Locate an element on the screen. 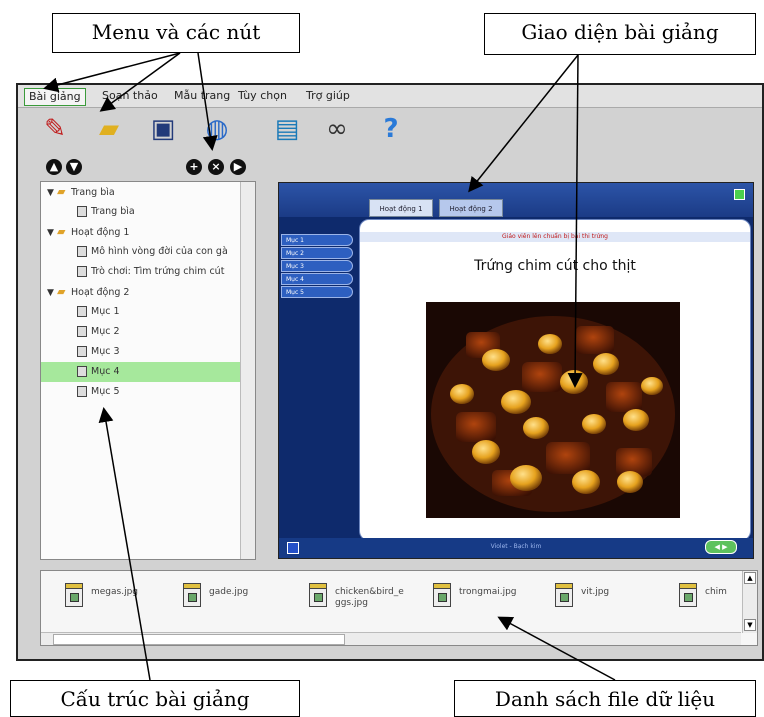 This screenshot has width=764, height=717. preview-tab: Hoạt động 1 is located at coordinates (401, 208).